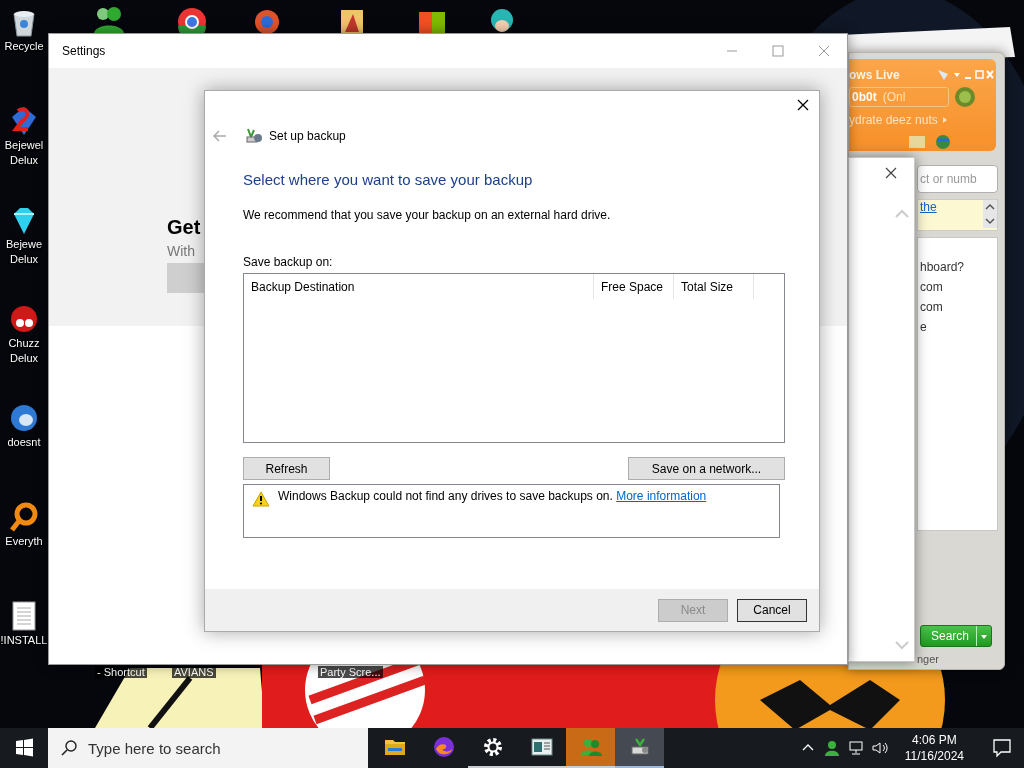 The image size is (1024, 768). I want to click on people-icon, so click(109, 18).